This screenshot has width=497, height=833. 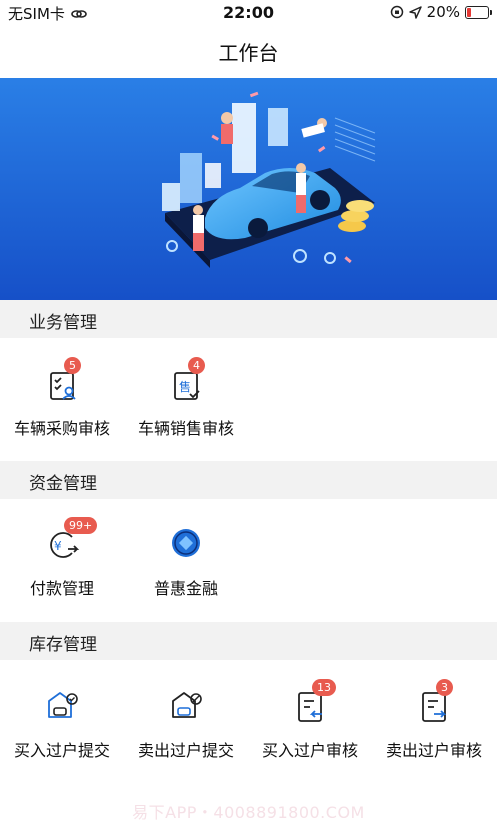 I want to click on grid-item-sale-review: 售 4 车辆销售审核, so click(x=186, y=398).